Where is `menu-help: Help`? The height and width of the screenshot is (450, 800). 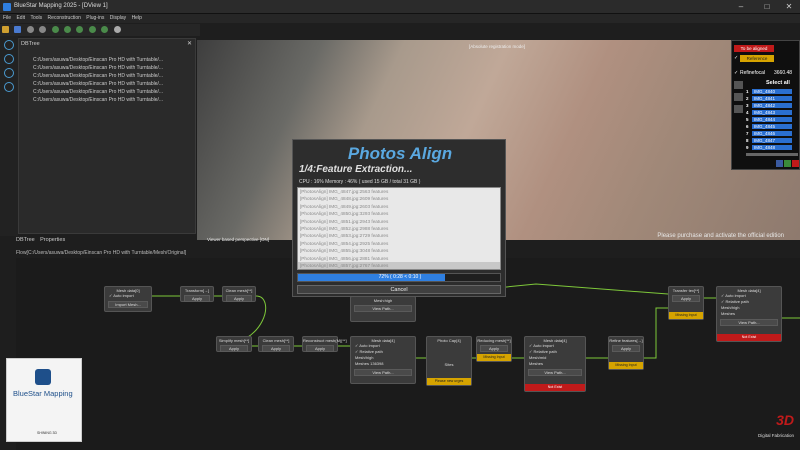
menu-help: Help is located at coordinates (137, 18).